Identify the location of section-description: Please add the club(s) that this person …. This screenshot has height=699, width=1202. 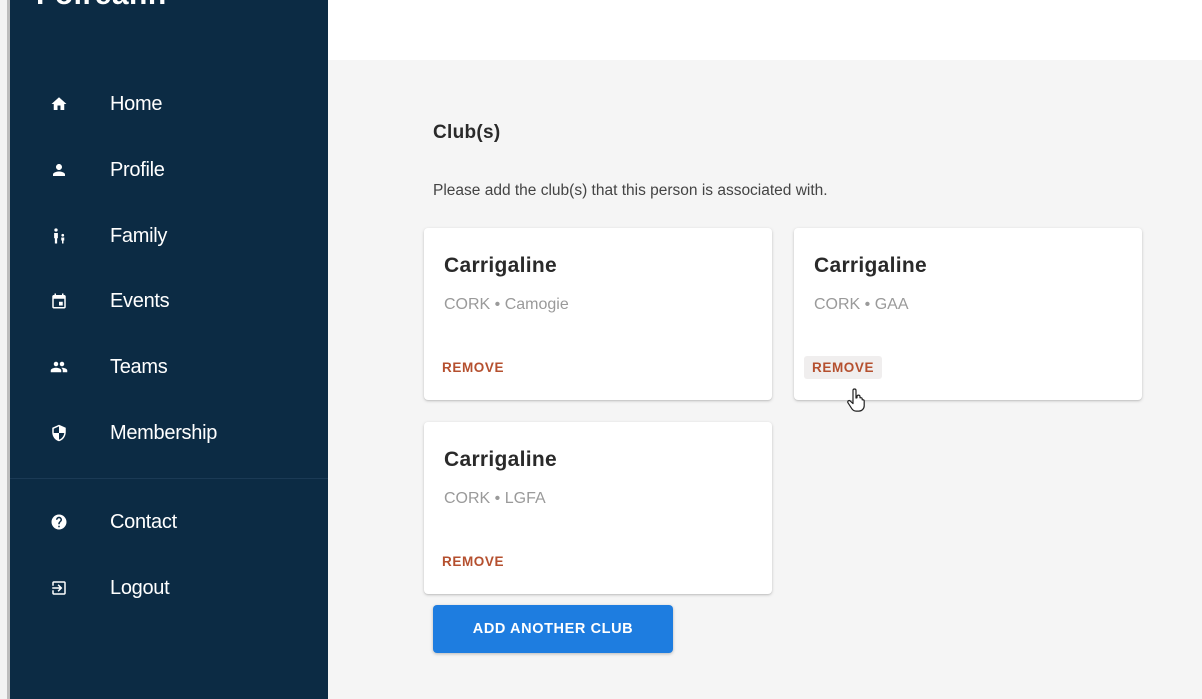
(630, 190).